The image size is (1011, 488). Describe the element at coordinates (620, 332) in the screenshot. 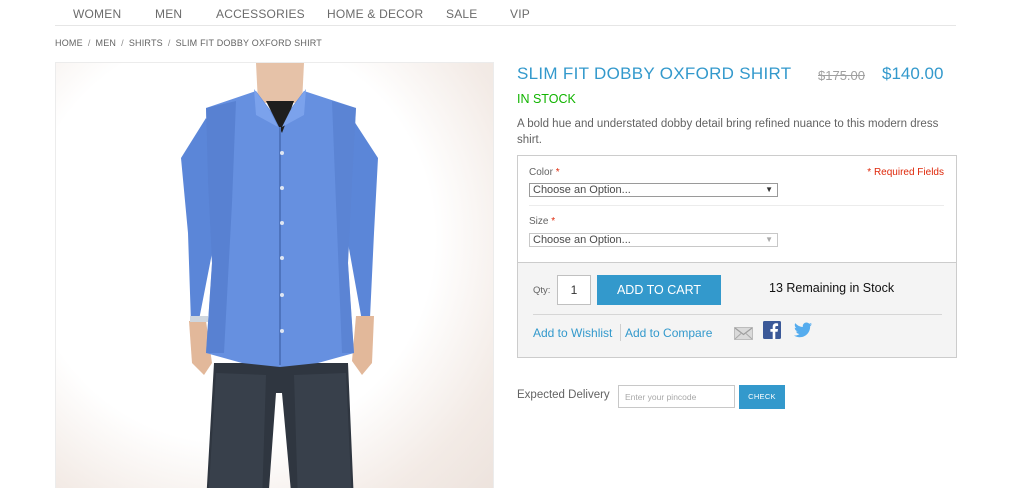

I see `link-separator` at that location.